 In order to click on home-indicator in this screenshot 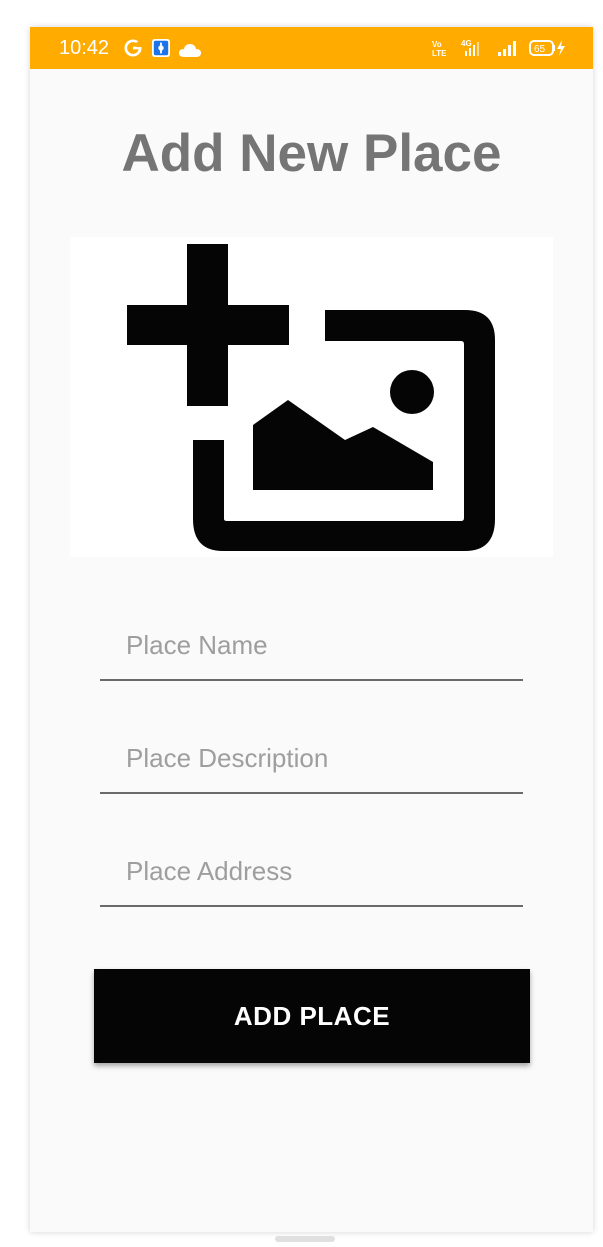, I will do `click(305, 1239)`.